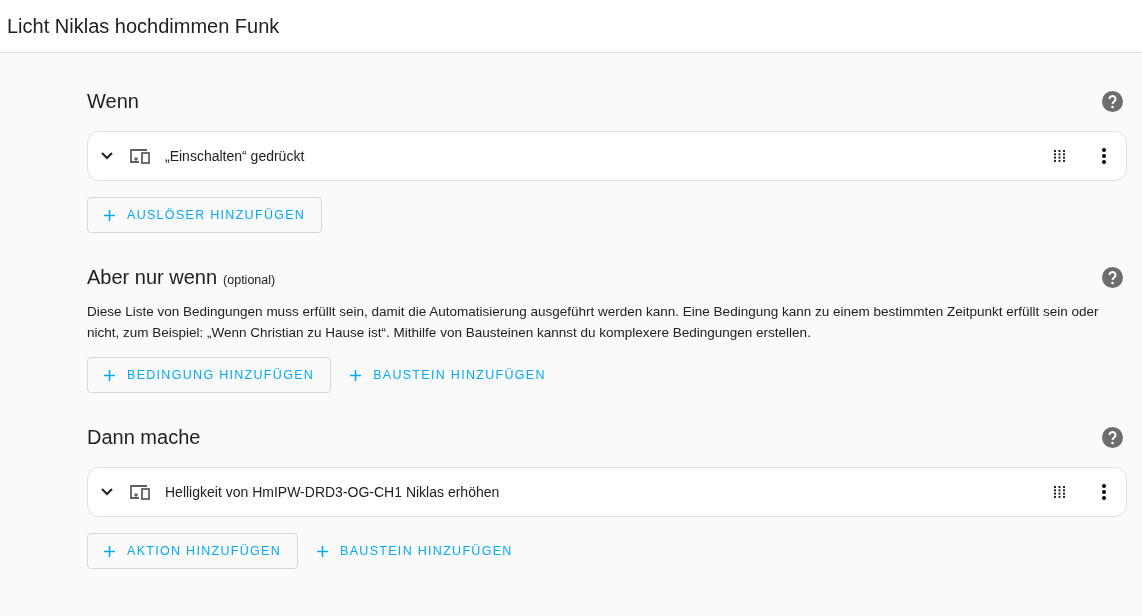 This screenshot has width=1142, height=616. I want to click on page-title: Licht Niklas hochdimmen Funk, so click(143, 26).